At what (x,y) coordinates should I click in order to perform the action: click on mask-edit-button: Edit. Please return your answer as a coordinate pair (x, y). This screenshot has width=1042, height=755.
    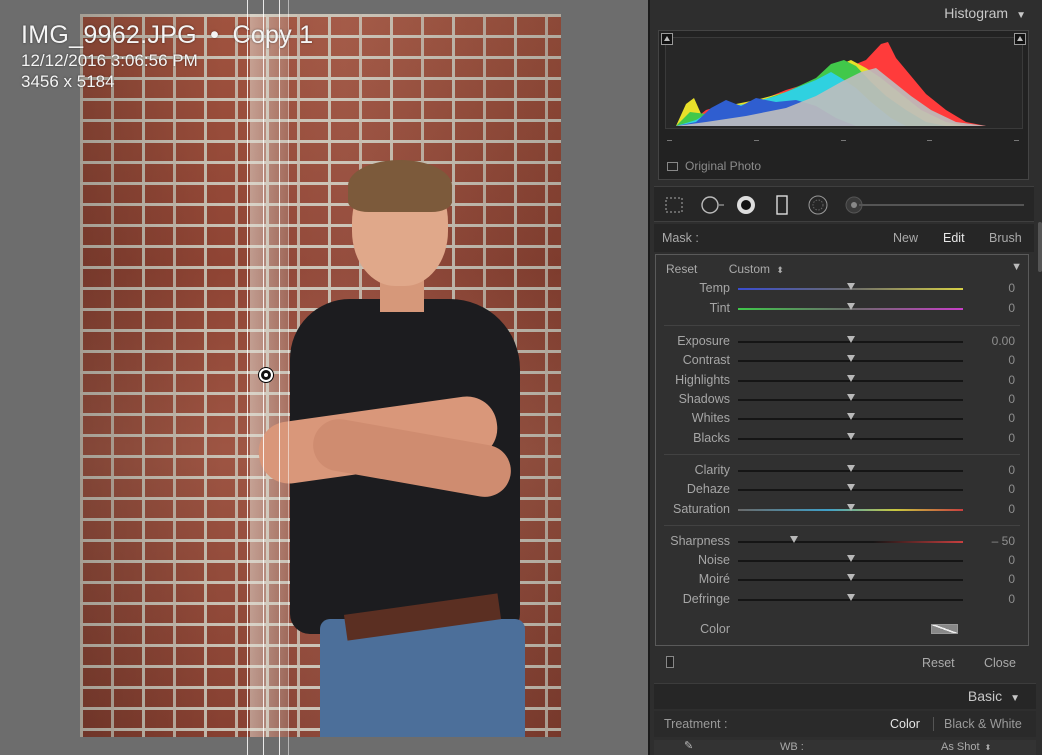
    Looking at the image, I should click on (954, 238).